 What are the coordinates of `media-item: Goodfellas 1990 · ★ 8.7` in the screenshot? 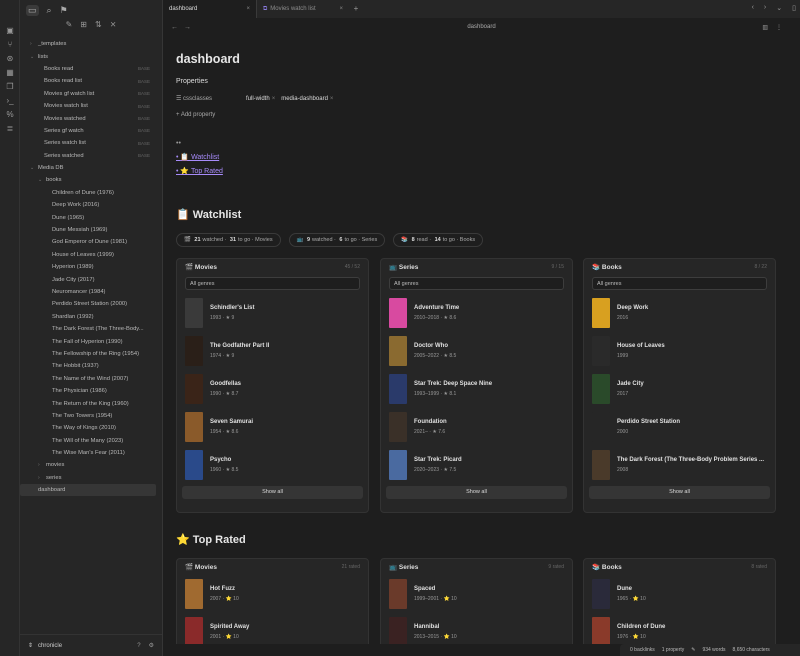 It's located at (272, 389).